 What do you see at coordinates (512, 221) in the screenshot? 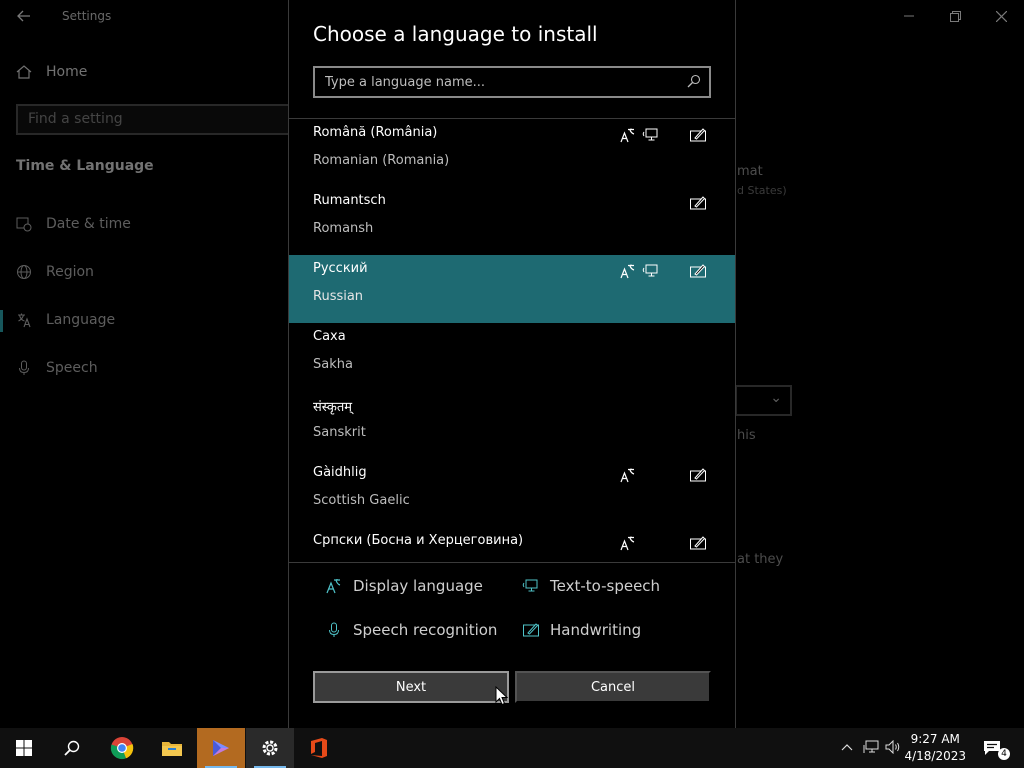
I see `language-list-item: Rumantsch Romansh` at bounding box center [512, 221].